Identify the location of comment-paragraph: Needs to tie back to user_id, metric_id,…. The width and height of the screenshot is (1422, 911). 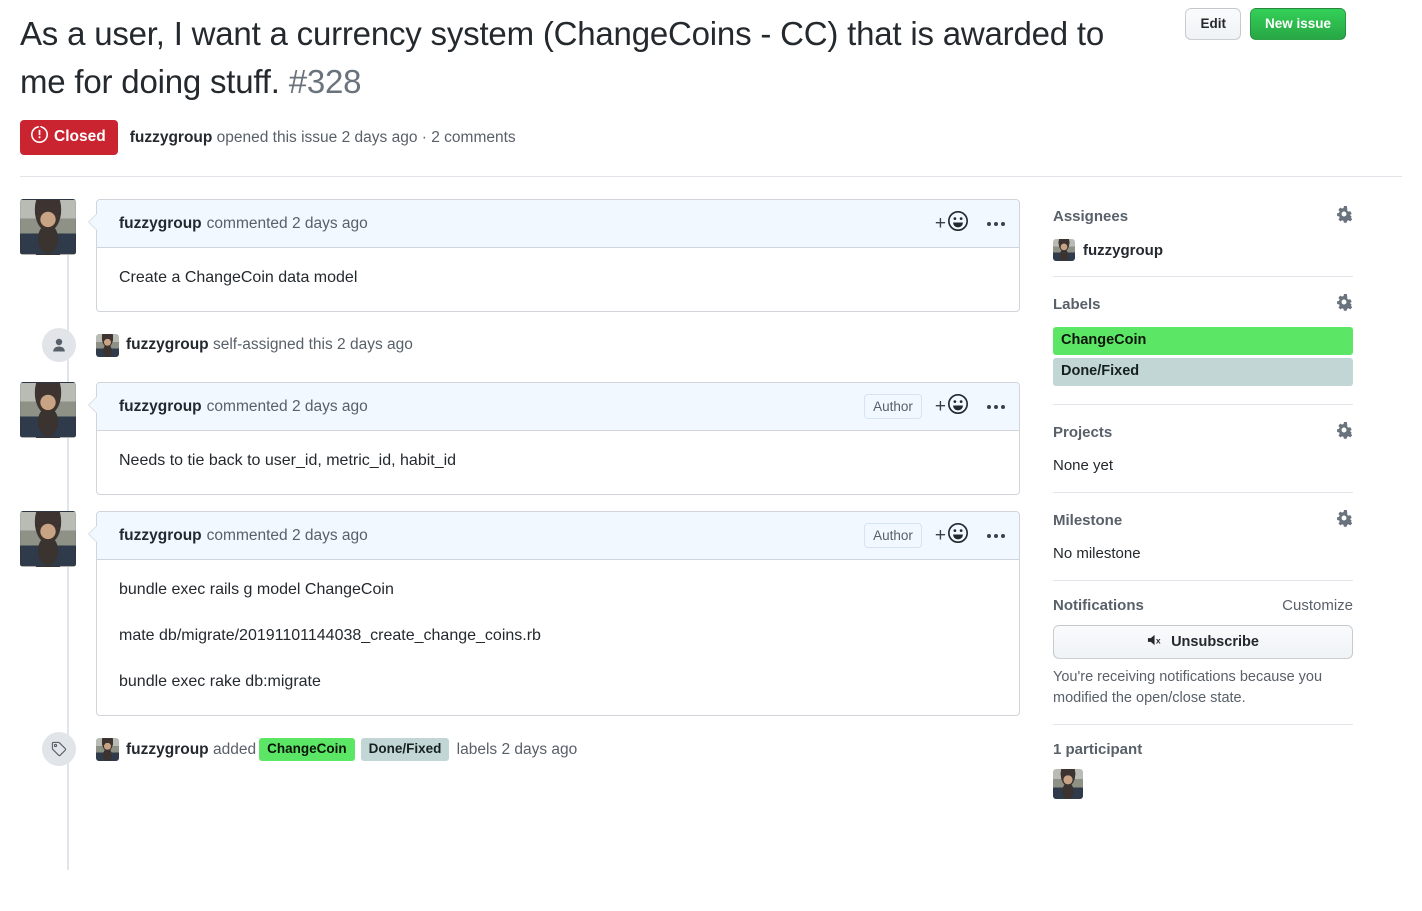
(288, 460).